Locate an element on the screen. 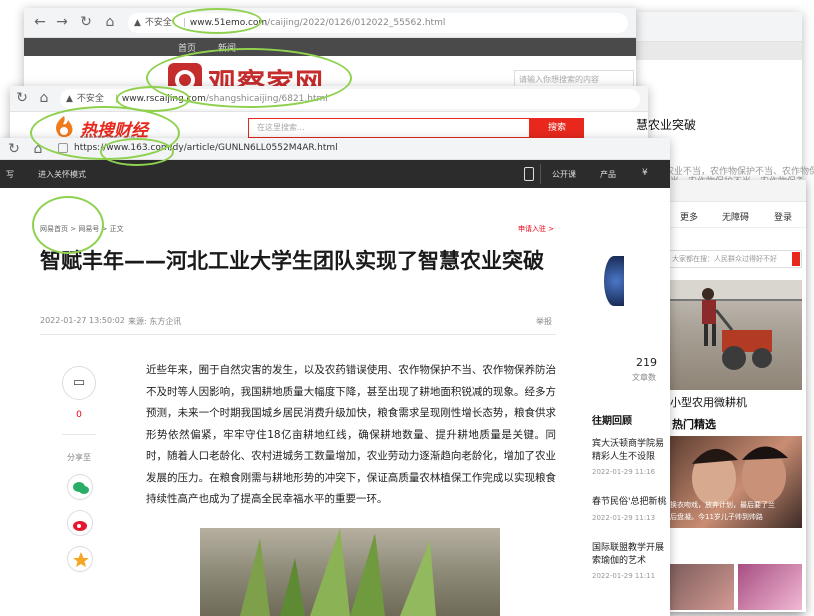 The height and width of the screenshot is (616, 814). divider is located at coordinates (298, 334).